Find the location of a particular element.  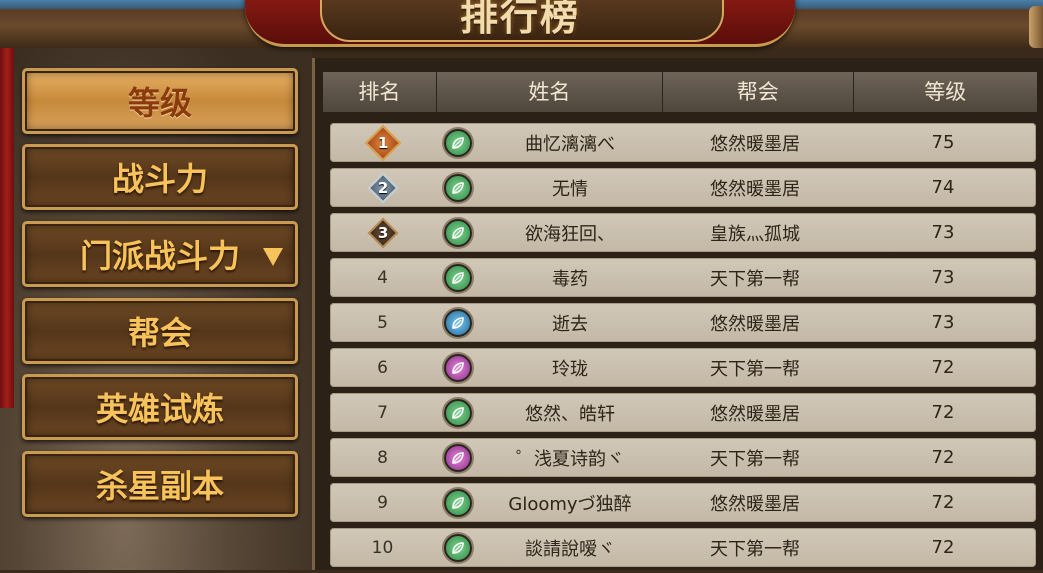

rank-number: 7 is located at coordinates (382, 412).